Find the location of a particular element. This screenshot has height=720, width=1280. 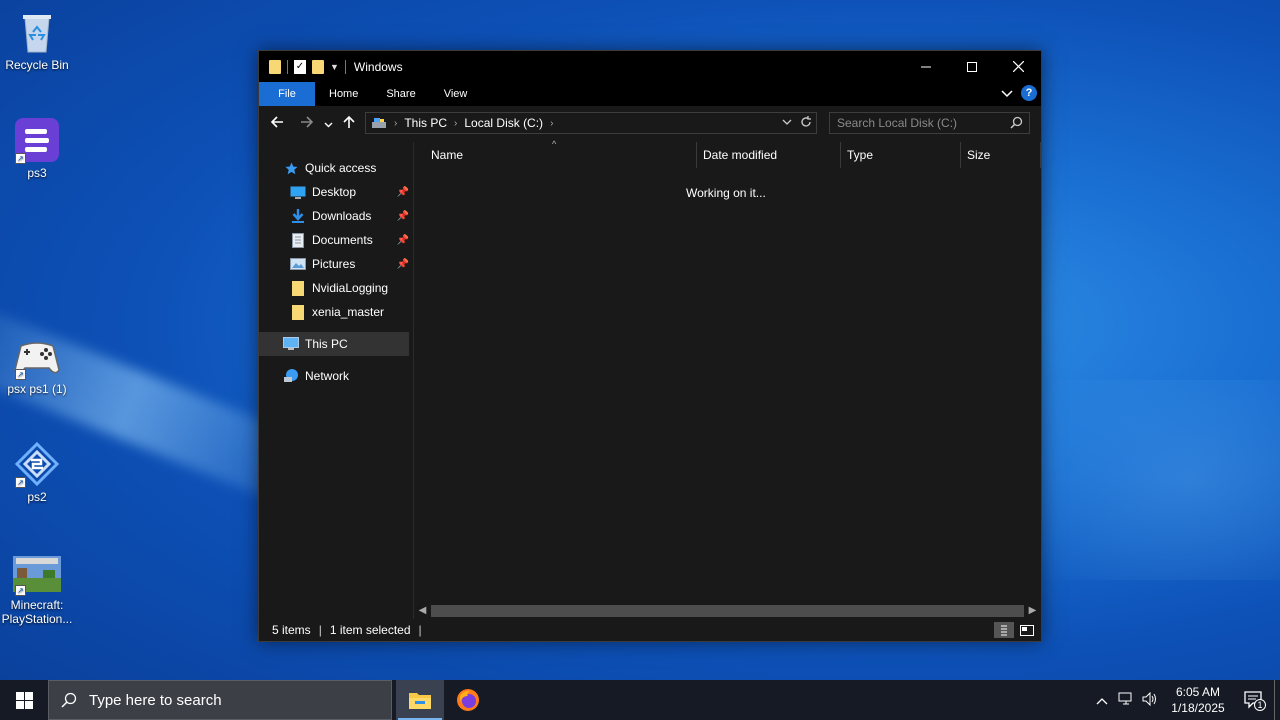

ps3-emulator-icon: ↗ is located at coordinates (37, 140).